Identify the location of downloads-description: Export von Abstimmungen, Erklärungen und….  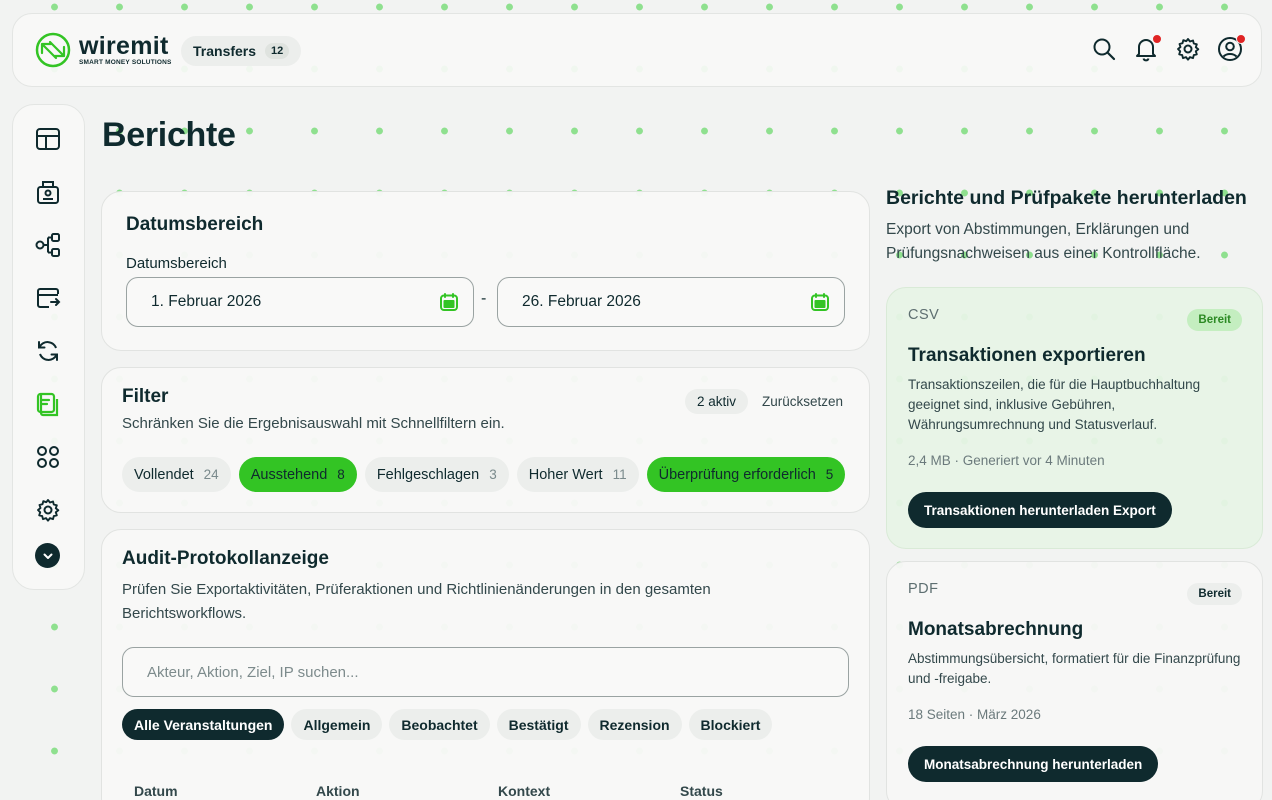
(1043, 241).